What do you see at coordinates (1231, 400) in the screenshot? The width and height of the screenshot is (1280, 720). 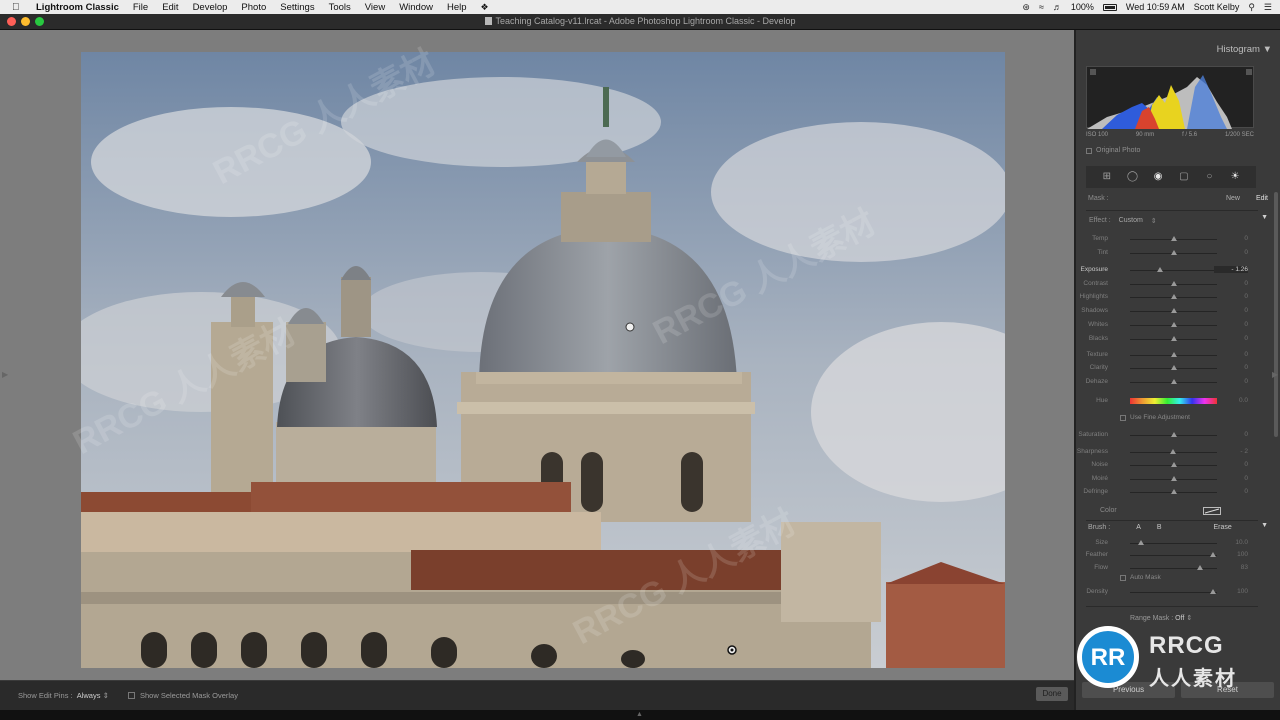 I see `slider-value: 0.0` at bounding box center [1231, 400].